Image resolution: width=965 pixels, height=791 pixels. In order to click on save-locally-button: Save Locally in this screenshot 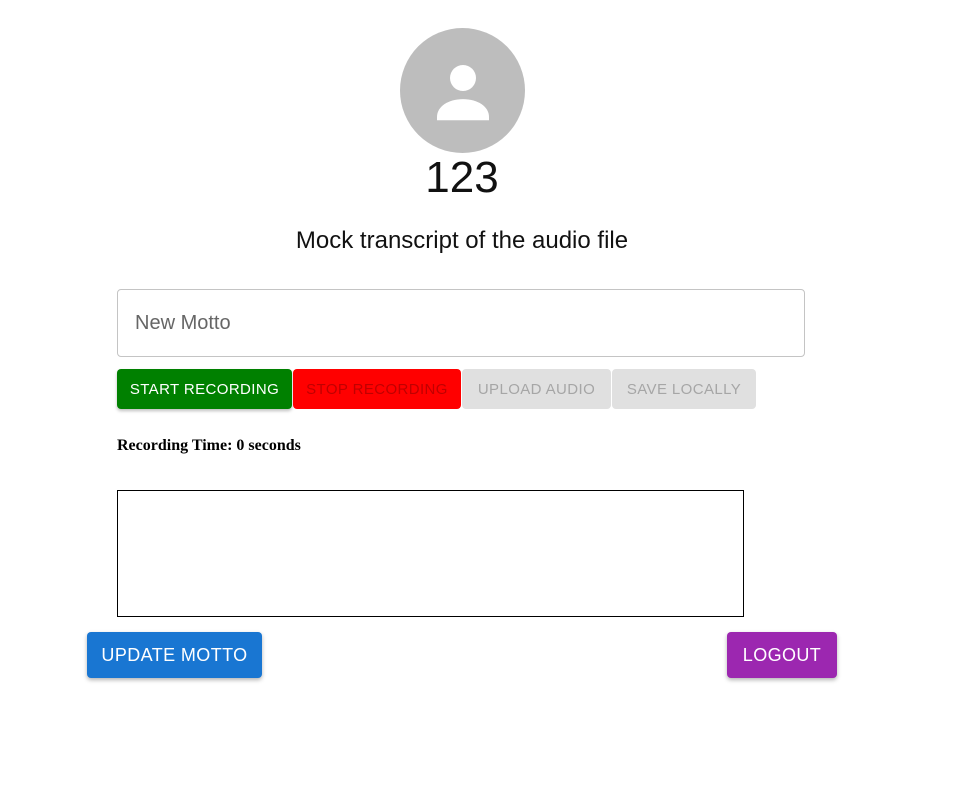, I will do `click(684, 389)`.